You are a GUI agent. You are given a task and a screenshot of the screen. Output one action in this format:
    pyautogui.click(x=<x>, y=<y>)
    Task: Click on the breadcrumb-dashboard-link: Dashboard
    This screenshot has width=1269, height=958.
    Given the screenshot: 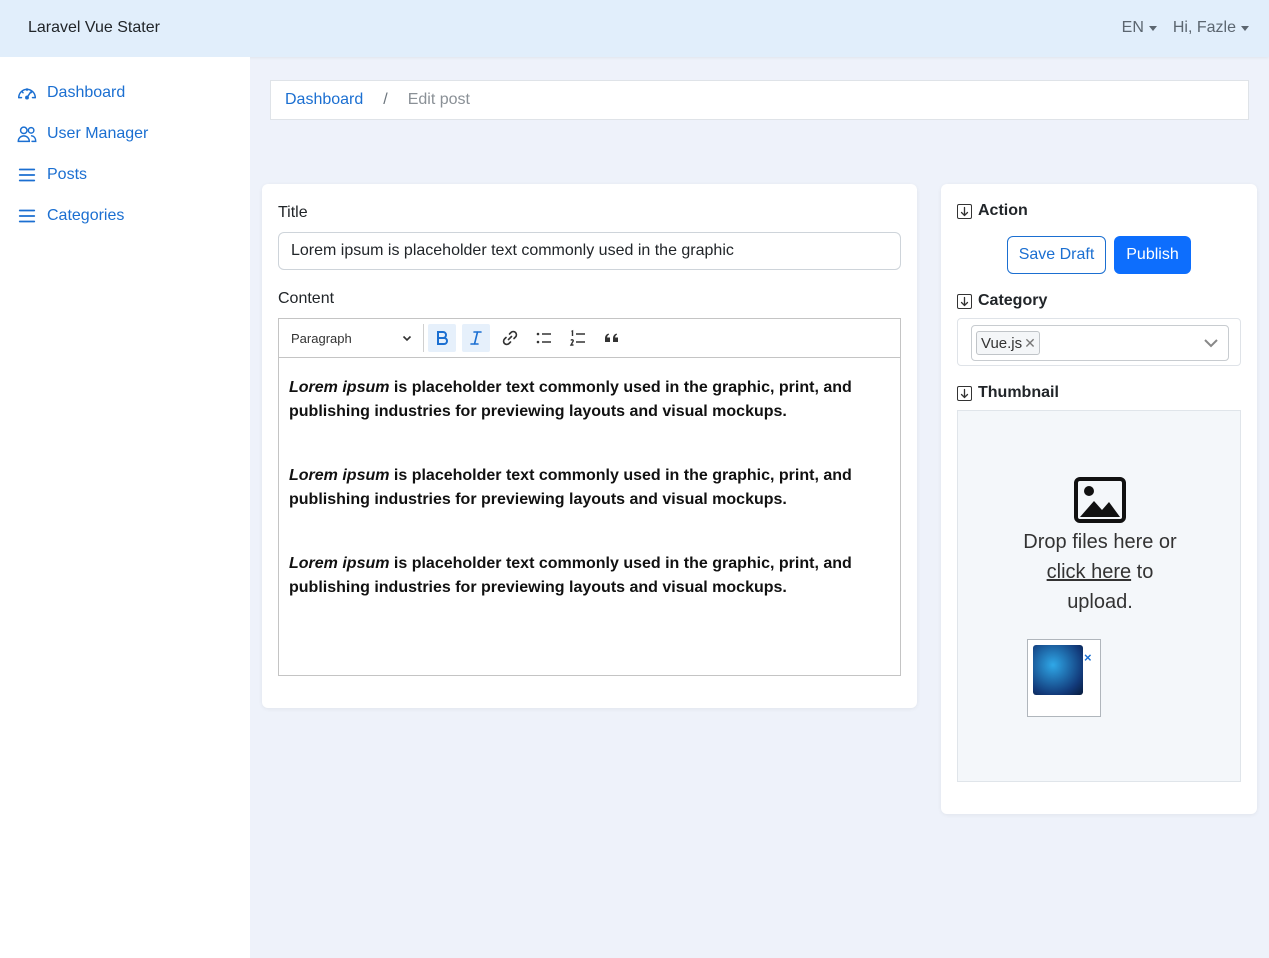 What is the action you would take?
    pyautogui.click(x=324, y=100)
    